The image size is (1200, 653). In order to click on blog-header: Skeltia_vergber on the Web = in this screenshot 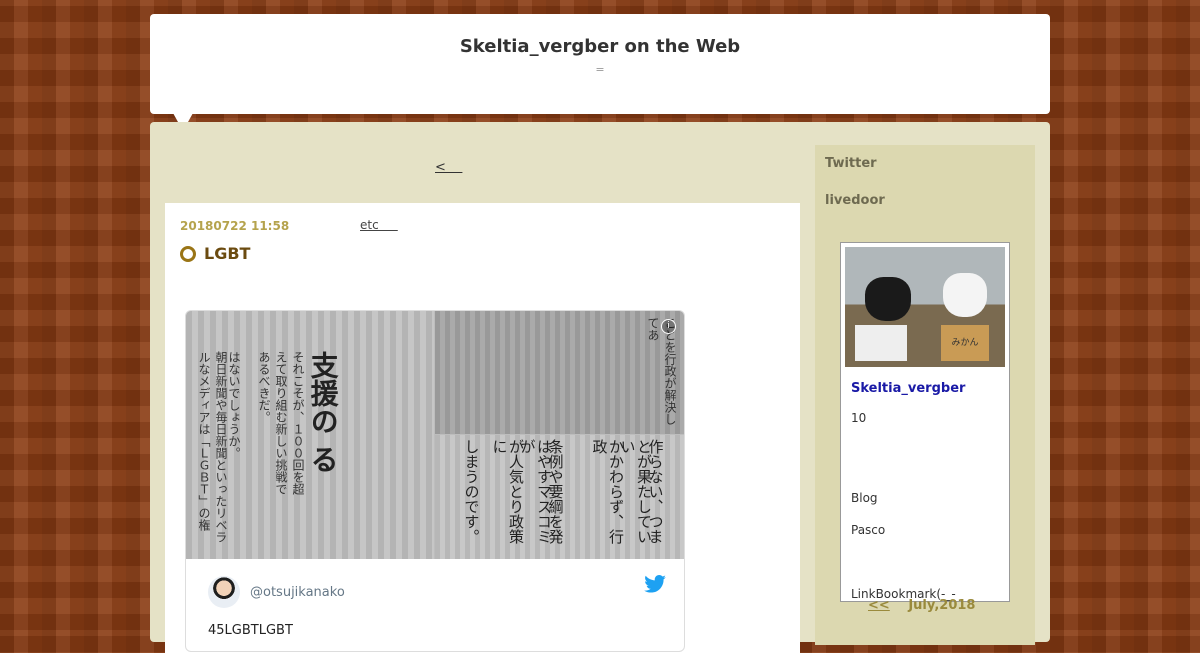, I will do `click(600, 64)`.